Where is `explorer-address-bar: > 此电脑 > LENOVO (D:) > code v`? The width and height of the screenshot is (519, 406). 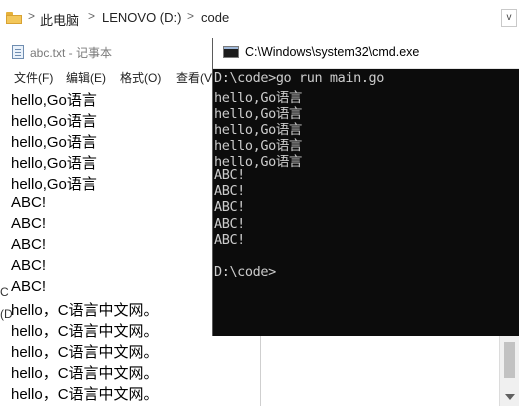
explorer-address-bar: > 此电脑 > LENOVO (D:) > code v is located at coordinates (259, 19).